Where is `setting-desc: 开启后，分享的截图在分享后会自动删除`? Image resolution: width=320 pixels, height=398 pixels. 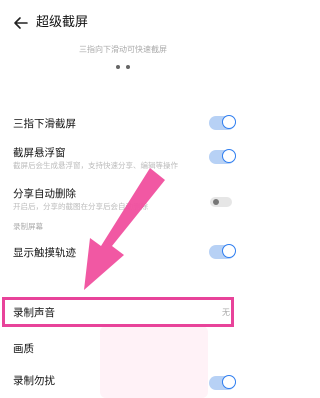
setting-desc: 开启后，分享的截图在分享后会自动删除 is located at coordinates (80, 206).